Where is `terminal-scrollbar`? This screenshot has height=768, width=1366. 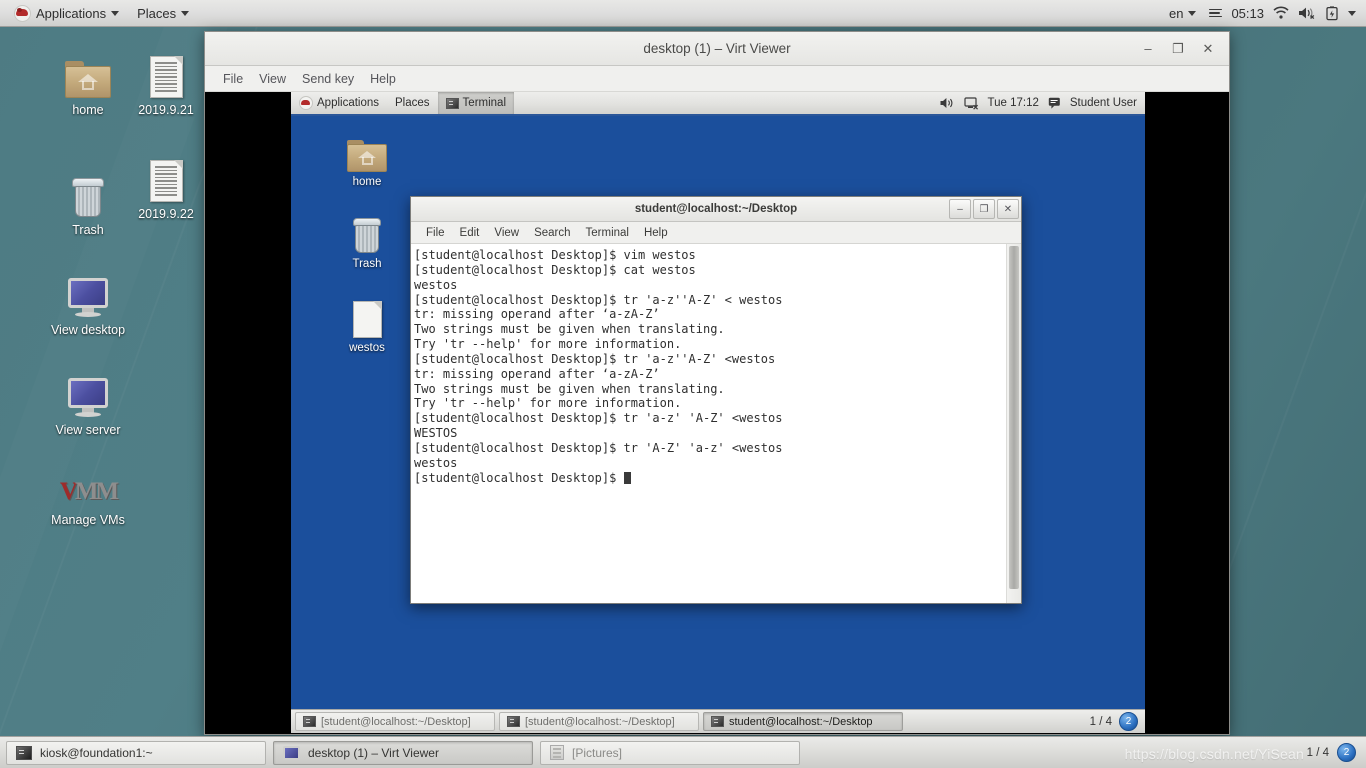
terminal-scrollbar is located at coordinates (1013, 423).